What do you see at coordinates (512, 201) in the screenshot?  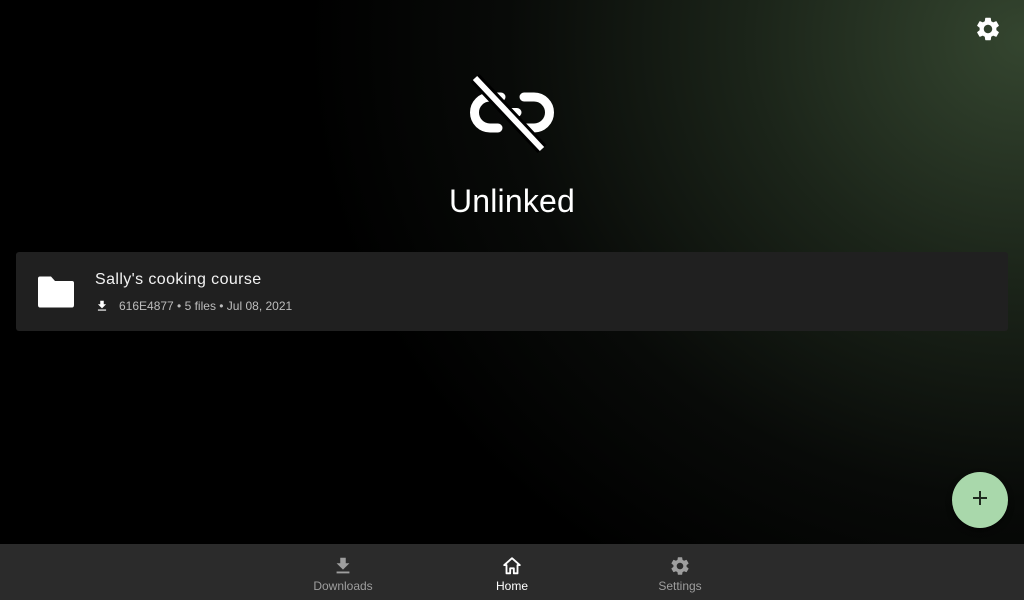 I see `status-title: Unlinked` at bounding box center [512, 201].